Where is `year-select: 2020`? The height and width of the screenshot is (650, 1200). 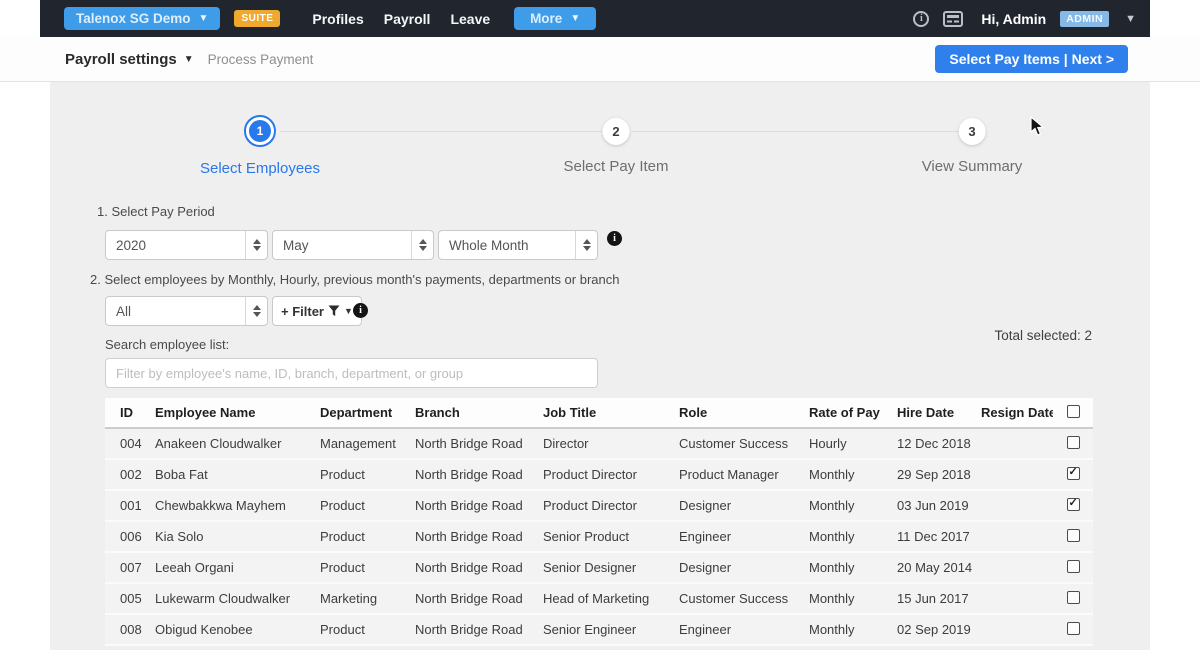
year-select: 2020 is located at coordinates (186, 245).